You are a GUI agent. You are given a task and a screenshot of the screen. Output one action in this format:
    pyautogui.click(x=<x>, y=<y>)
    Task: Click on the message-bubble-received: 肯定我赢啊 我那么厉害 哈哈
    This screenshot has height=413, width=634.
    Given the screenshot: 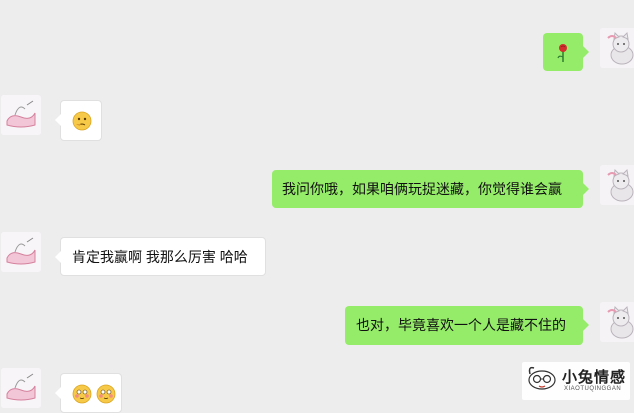 What is the action you would take?
    pyautogui.click(x=160, y=256)
    